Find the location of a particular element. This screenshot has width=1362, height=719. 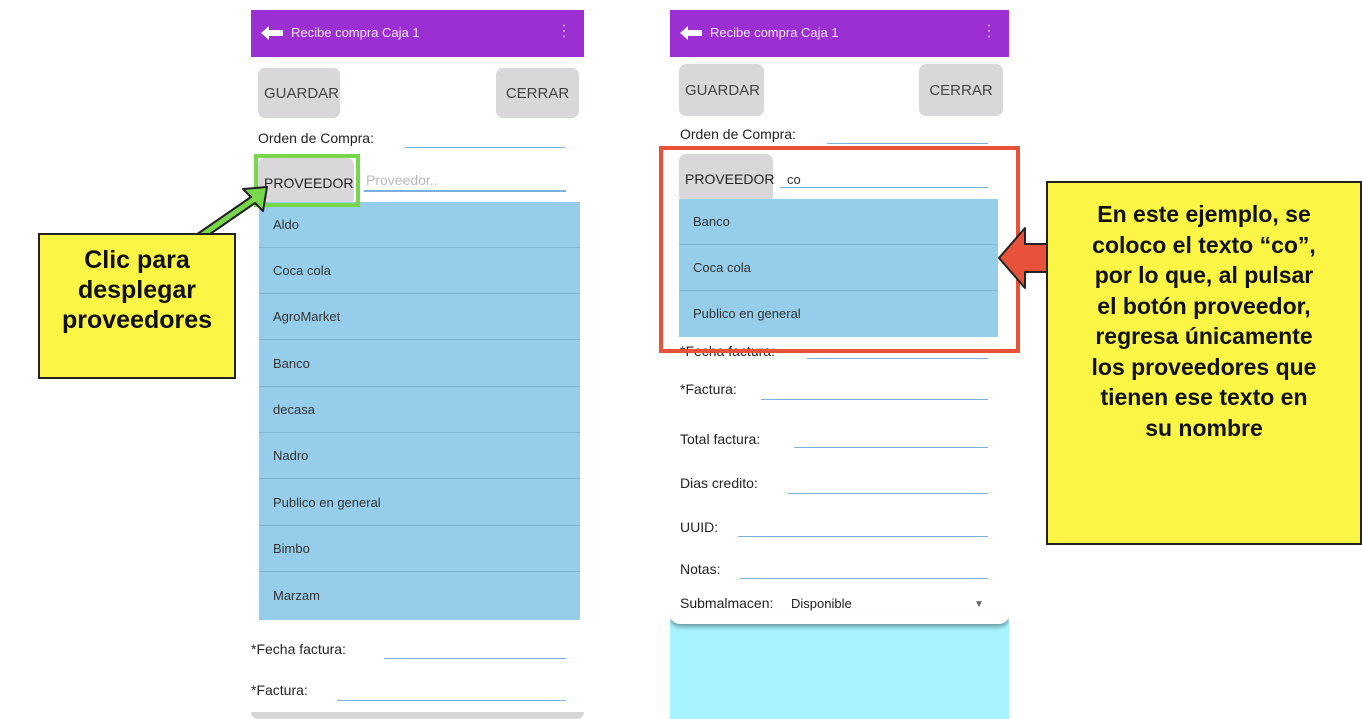

callout-line: En este ejemplo, se is located at coordinates (1204, 214).